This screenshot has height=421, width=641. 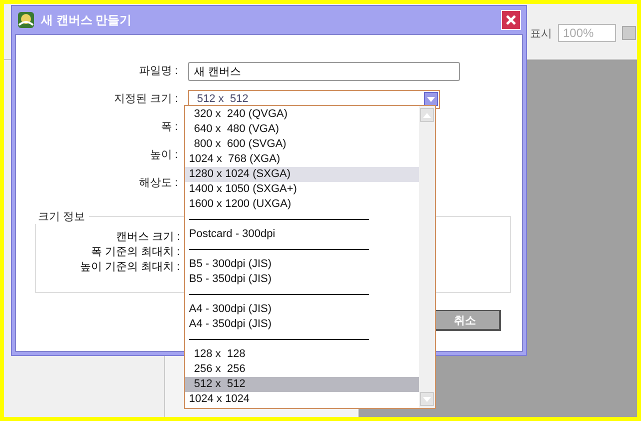 I want to click on list-option: 1024 x 768 (XGA), so click(x=302, y=159).